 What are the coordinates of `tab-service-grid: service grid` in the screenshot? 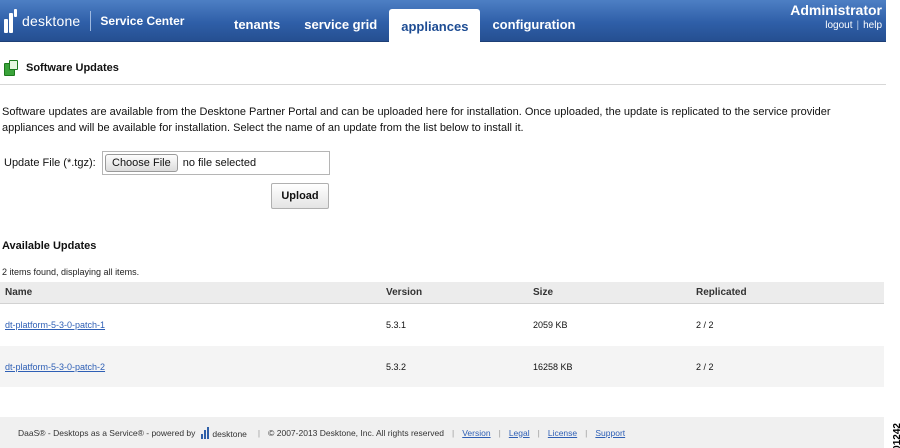 It's located at (340, 24).